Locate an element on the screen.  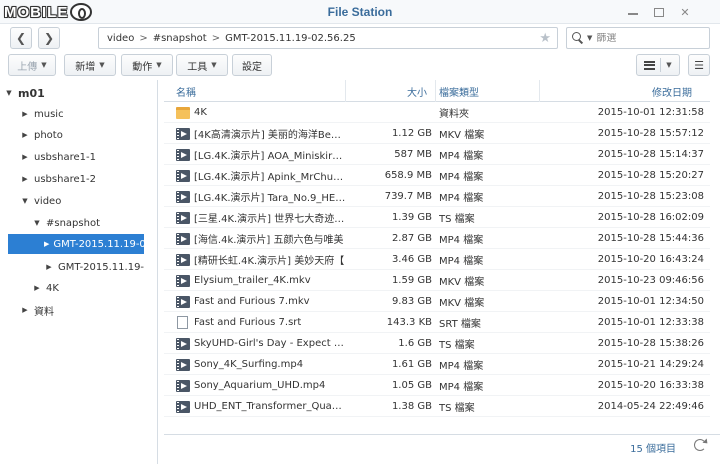
tree-item-snapshot: ▼ #snapshot is located at coordinates (66, 223).